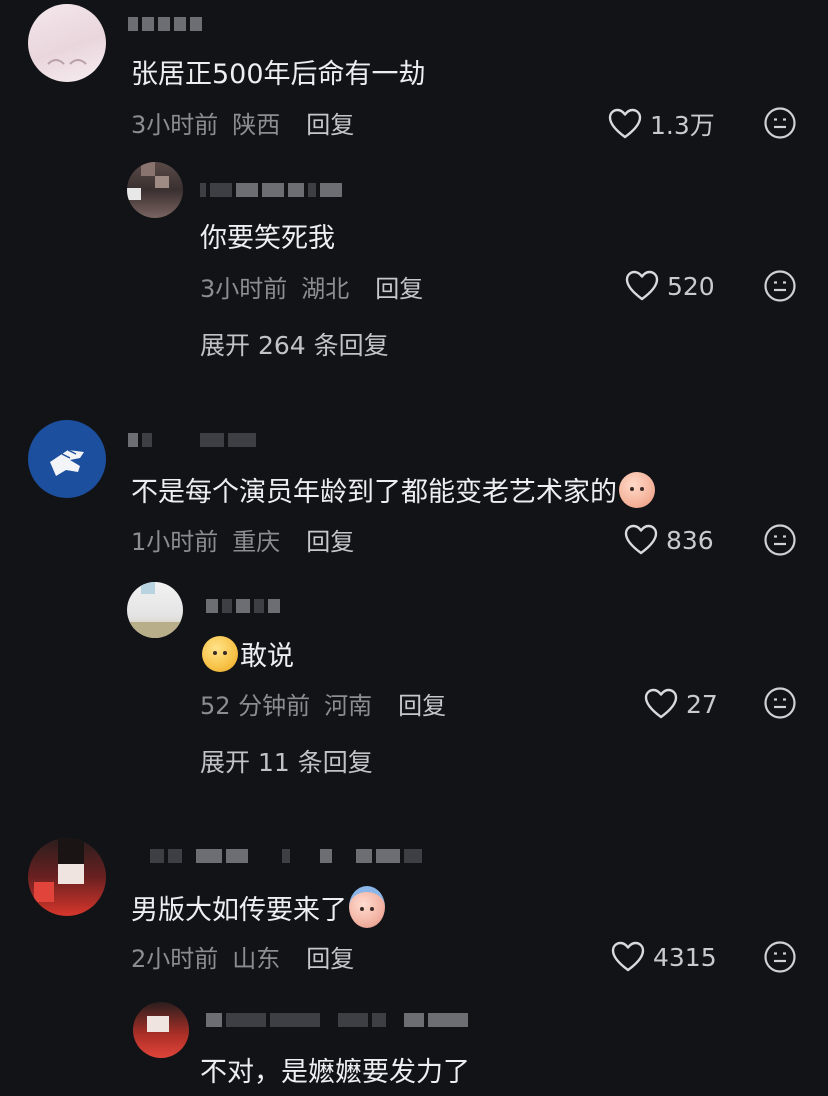 The image size is (828, 1096). I want to click on baby-face-emoji-icon, so click(637, 489).